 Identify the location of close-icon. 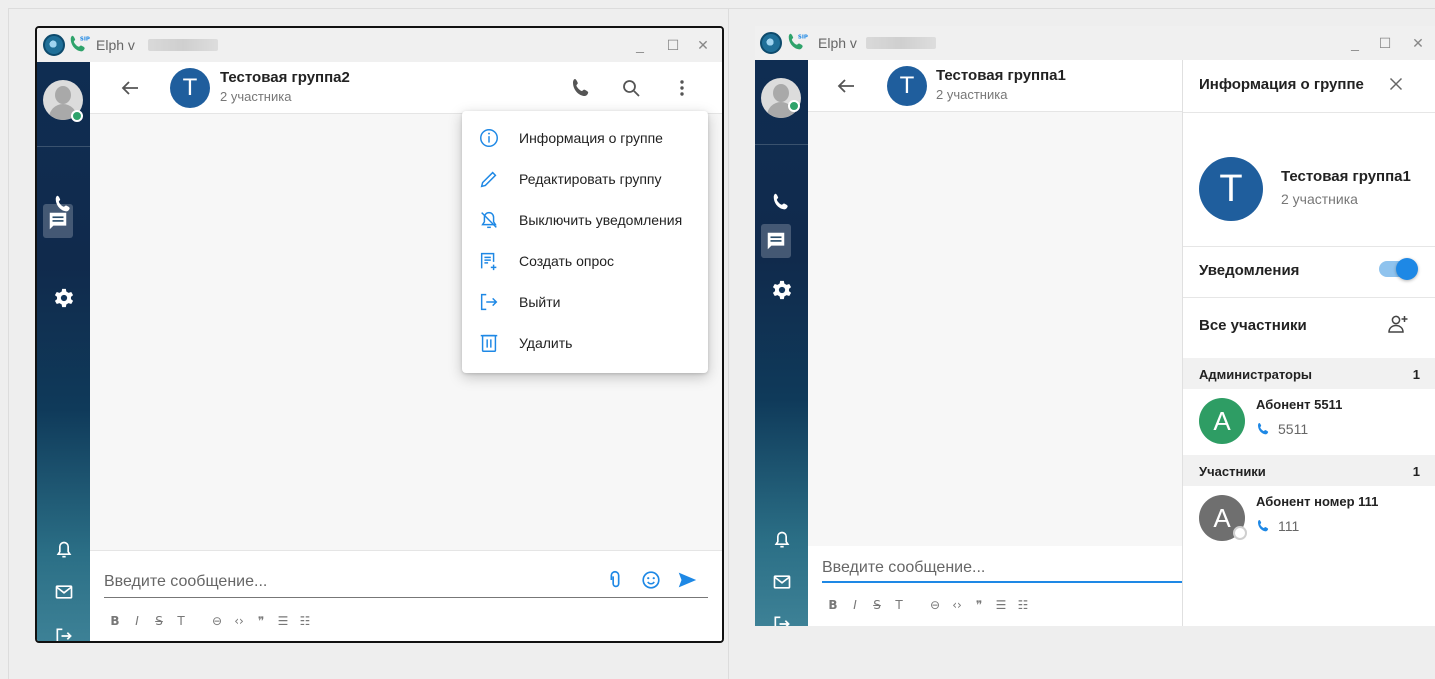
(1396, 84).